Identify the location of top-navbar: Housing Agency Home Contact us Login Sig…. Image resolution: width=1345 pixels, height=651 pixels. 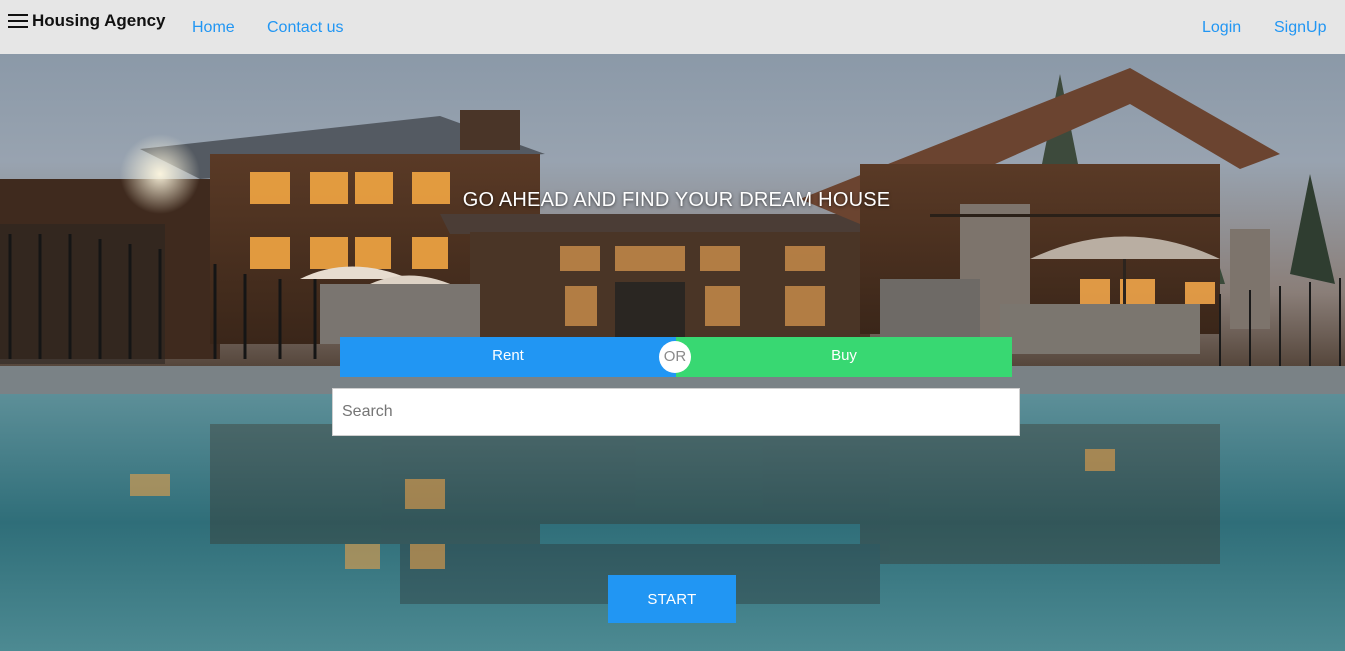
(672, 27).